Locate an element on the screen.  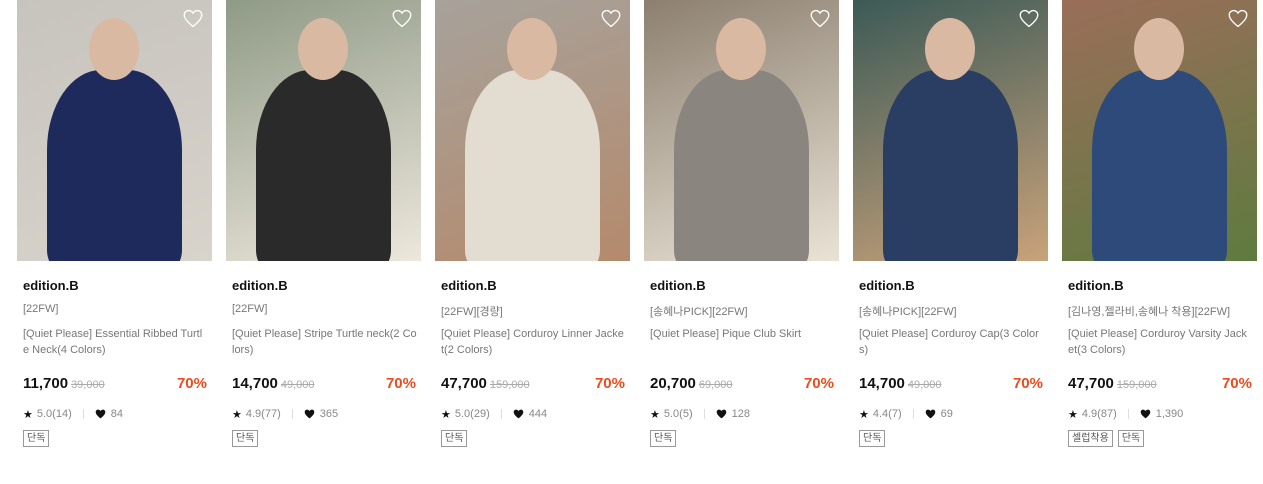
original-price: 69,000 is located at coordinates (715, 385).